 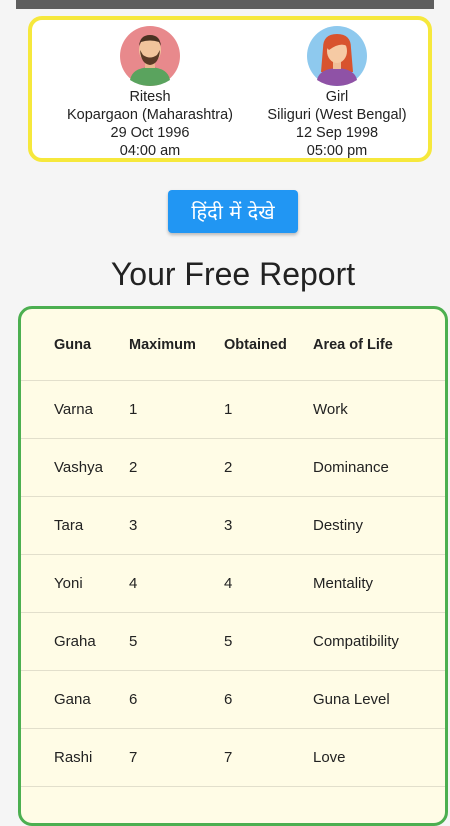 What do you see at coordinates (228, 757) in the screenshot?
I see `obtained-cell: 7` at bounding box center [228, 757].